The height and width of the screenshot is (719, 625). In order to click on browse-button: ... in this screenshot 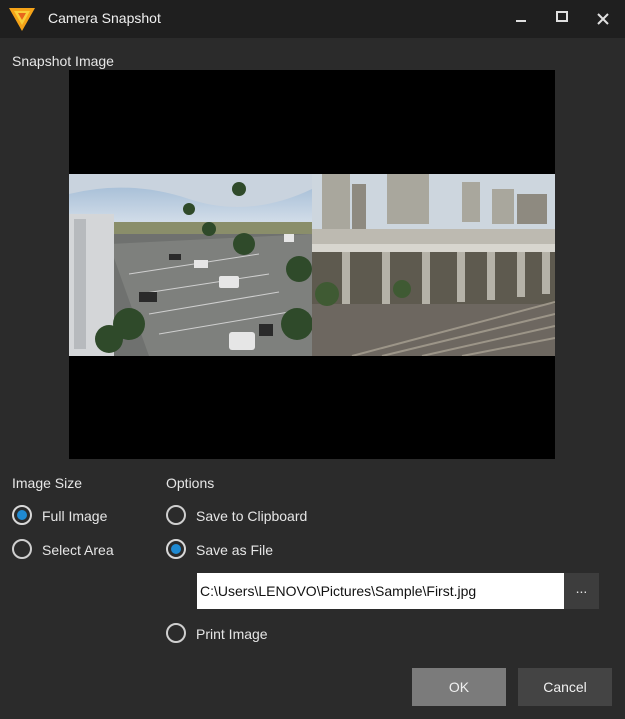, I will do `click(581, 591)`.